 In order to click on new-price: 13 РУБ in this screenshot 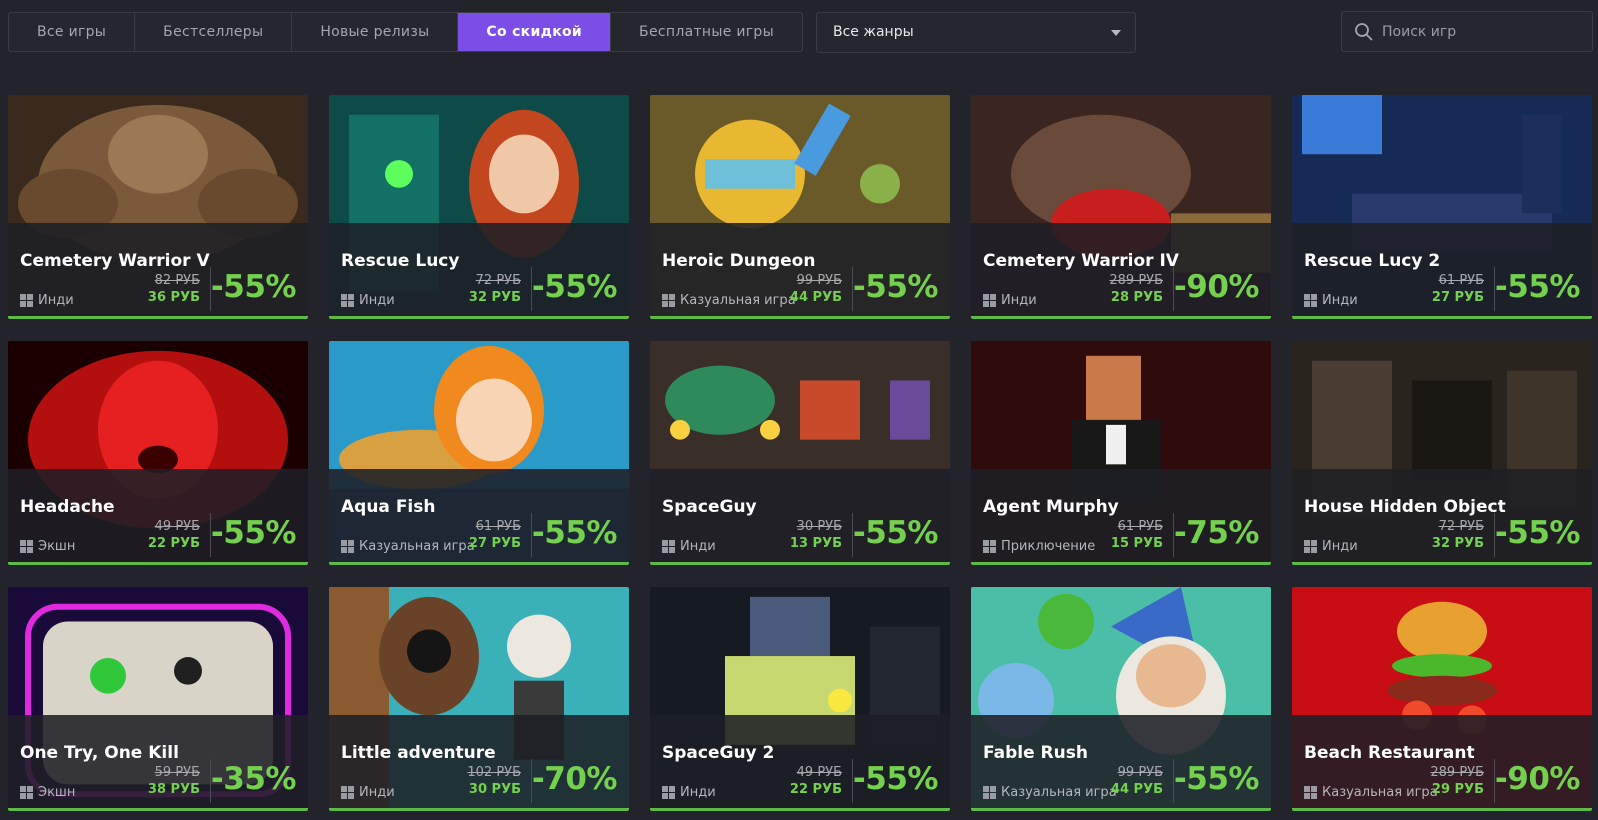, I will do `click(815, 543)`.